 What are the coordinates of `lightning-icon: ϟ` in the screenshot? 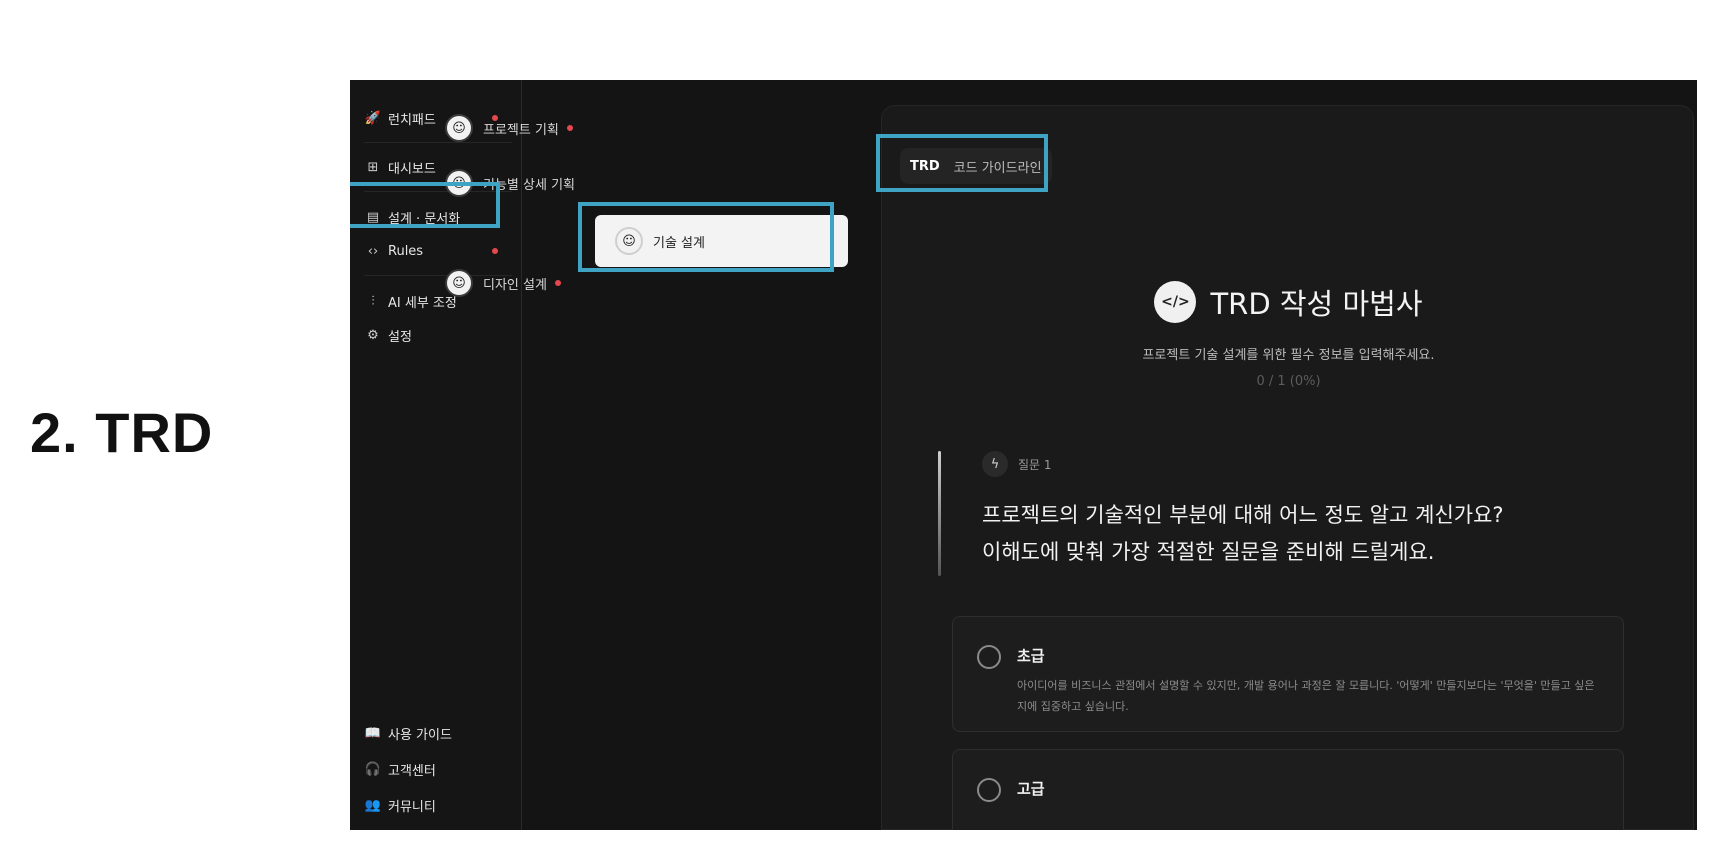 It's located at (995, 464).